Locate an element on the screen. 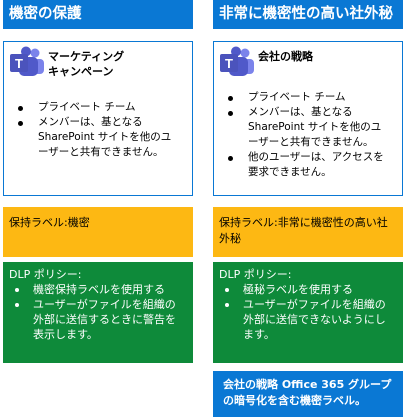 The image size is (408, 420). team-name: 会社の戦略 is located at coordinates (285, 56).